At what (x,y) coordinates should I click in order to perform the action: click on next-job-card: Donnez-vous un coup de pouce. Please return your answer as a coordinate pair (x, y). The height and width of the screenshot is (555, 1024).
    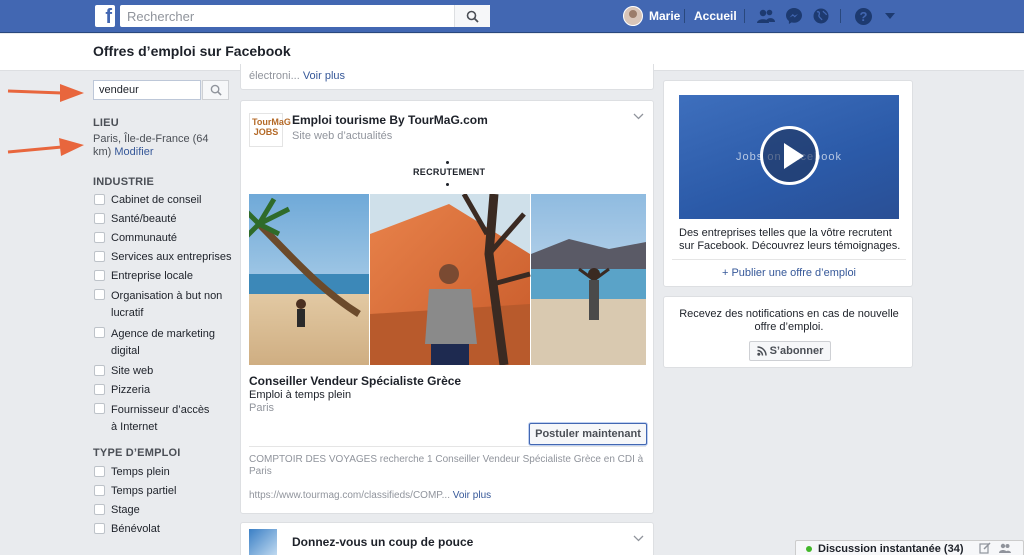
    Looking at the image, I should click on (447, 538).